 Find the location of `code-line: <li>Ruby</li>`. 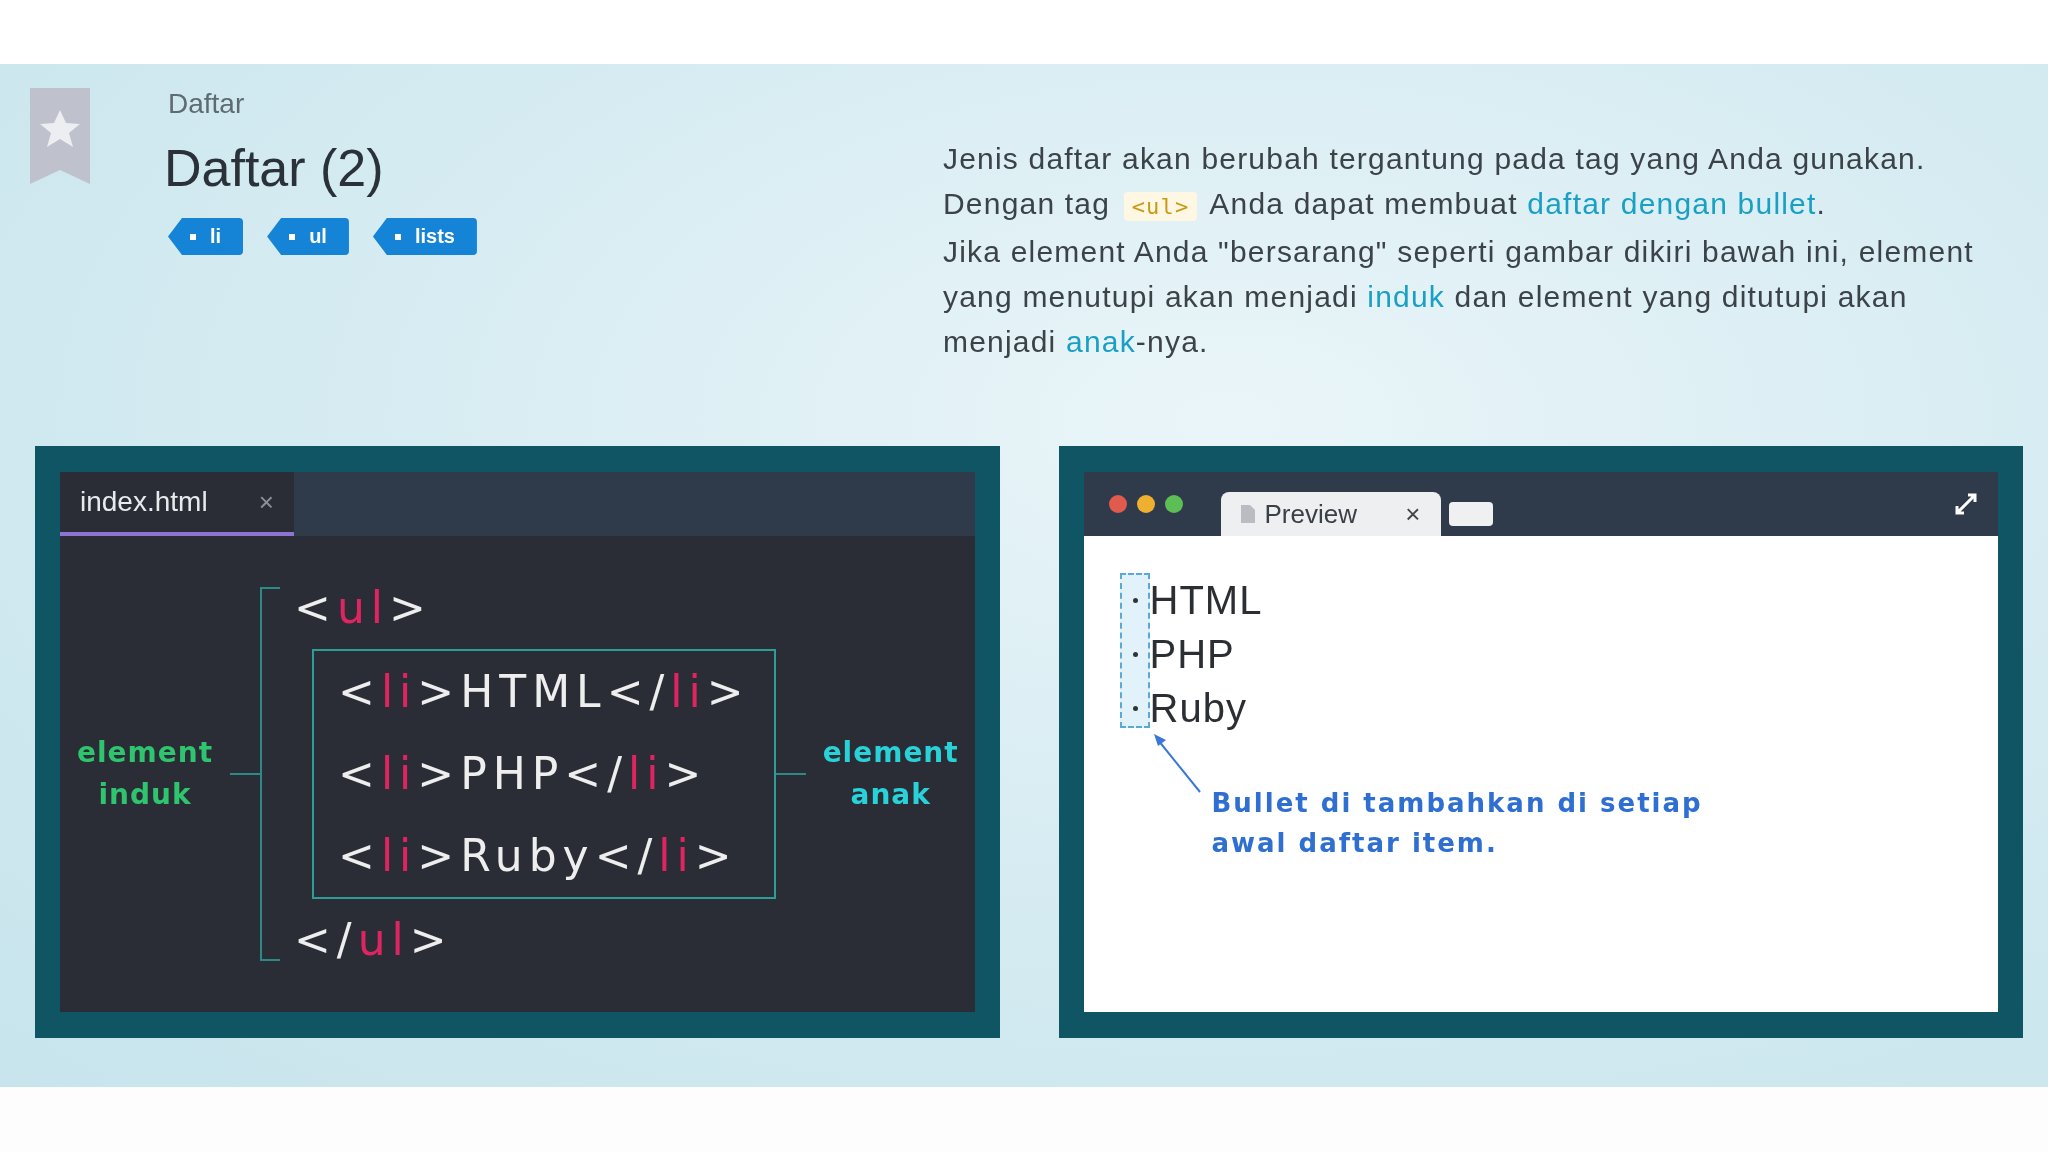

code-line: <li>Ruby</li> is located at coordinates (538, 856).